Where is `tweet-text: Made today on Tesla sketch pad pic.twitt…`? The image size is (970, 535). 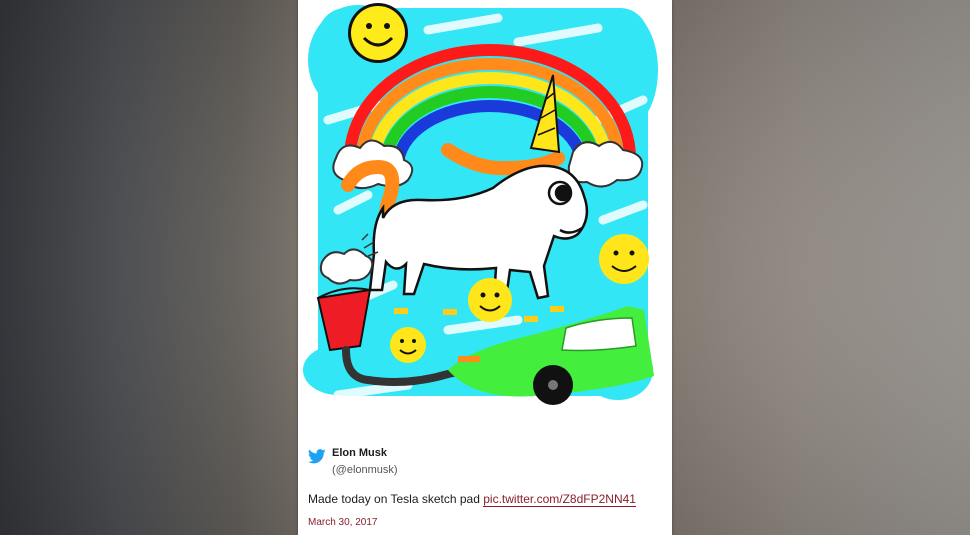 tweet-text: Made today on Tesla sketch pad pic.twitt… is located at coordinates (472, 499).